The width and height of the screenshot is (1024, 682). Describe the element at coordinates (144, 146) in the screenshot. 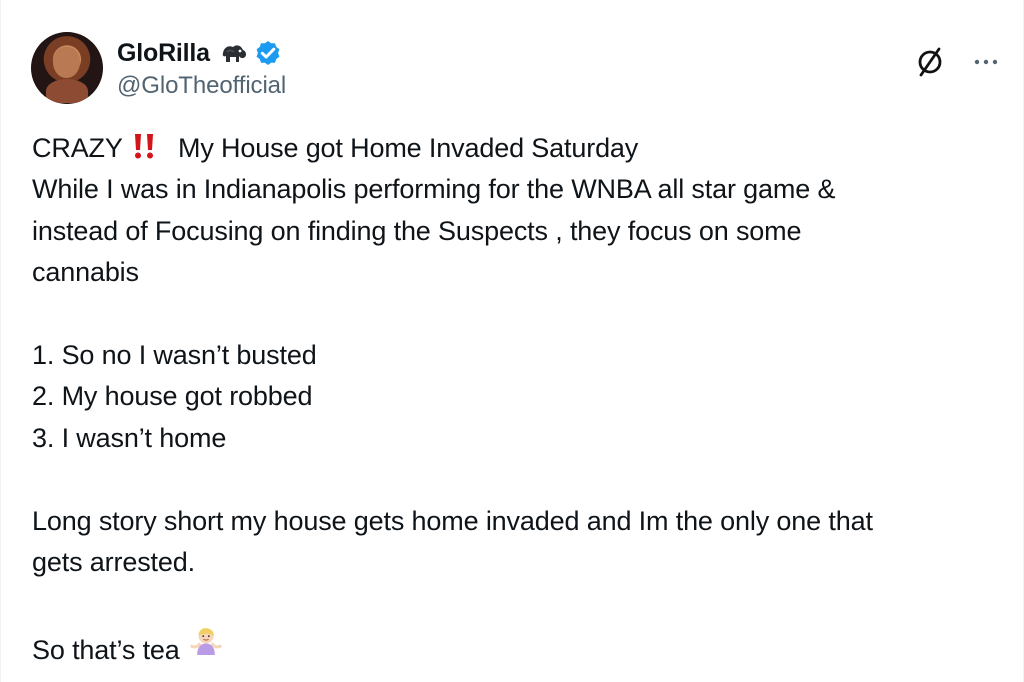

I see `double-exclamation-icon` at that location.